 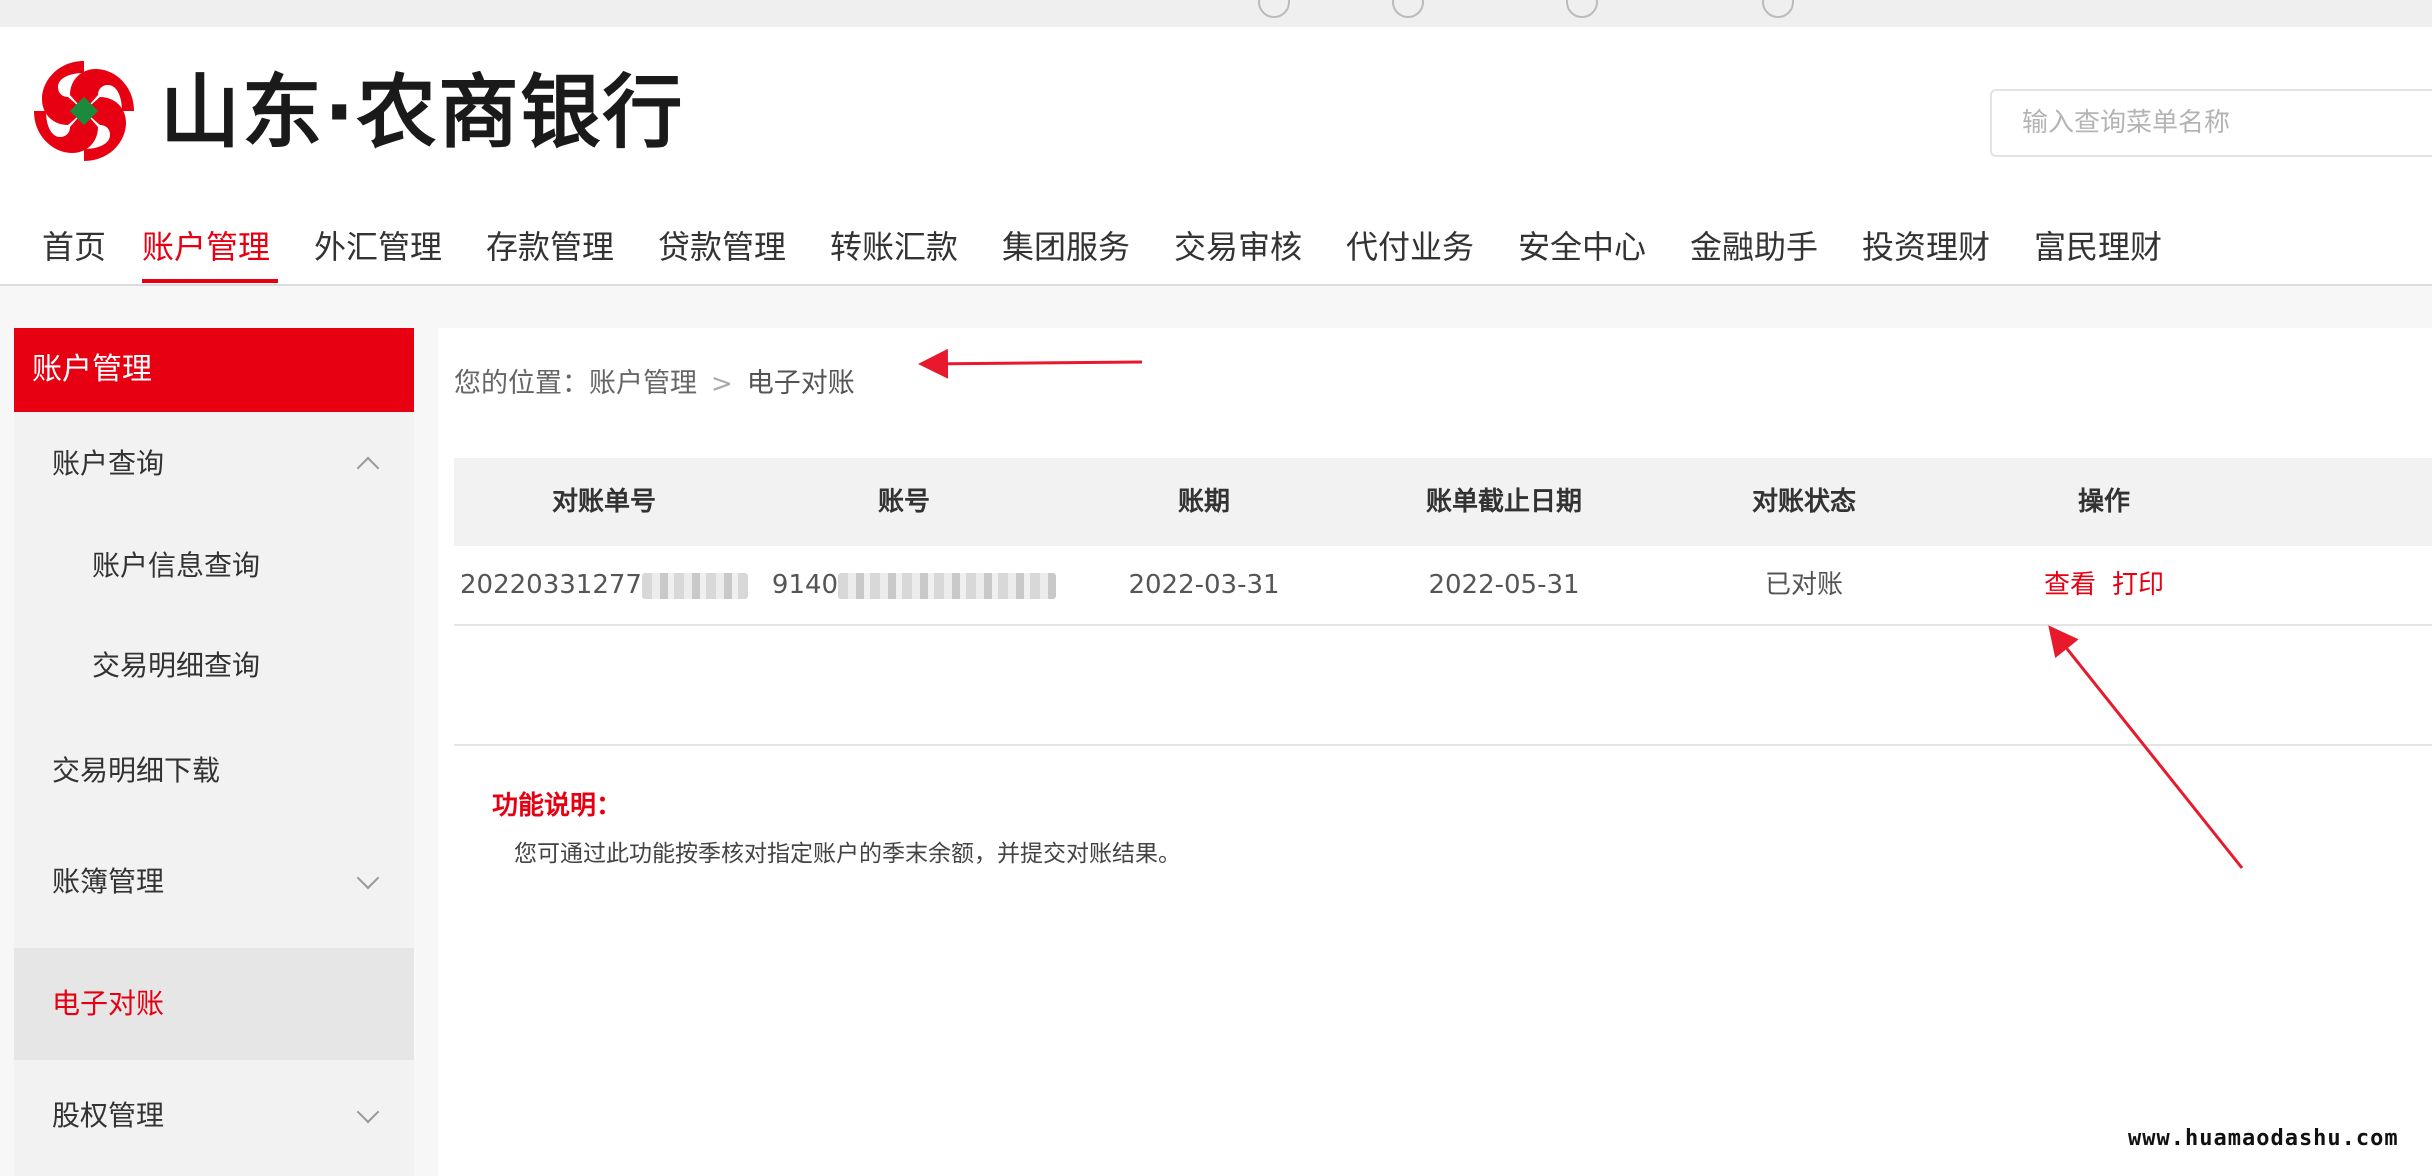 What do you see at coordinates (108, 881) in the screenshot?
I see `sidebar-item-label: 账簿管理` at bounding box center [108, 881].